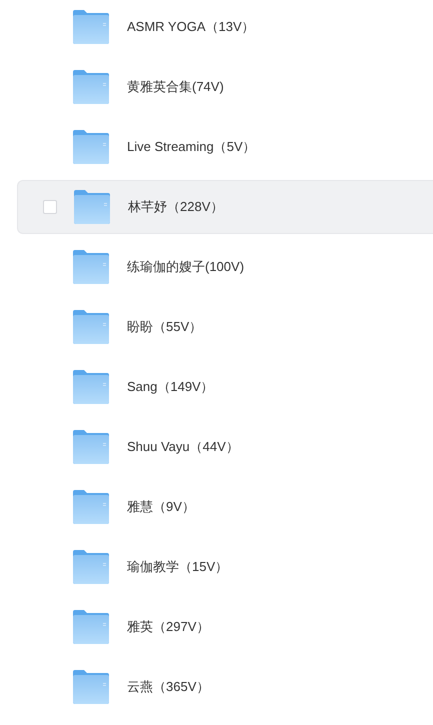 The height and width of the screenshot is (725, 433). What do you see at coordinates (170, 387) in the screenshot?
I see `folder-name: Sang（149V）` at bounding box center [170, 387].